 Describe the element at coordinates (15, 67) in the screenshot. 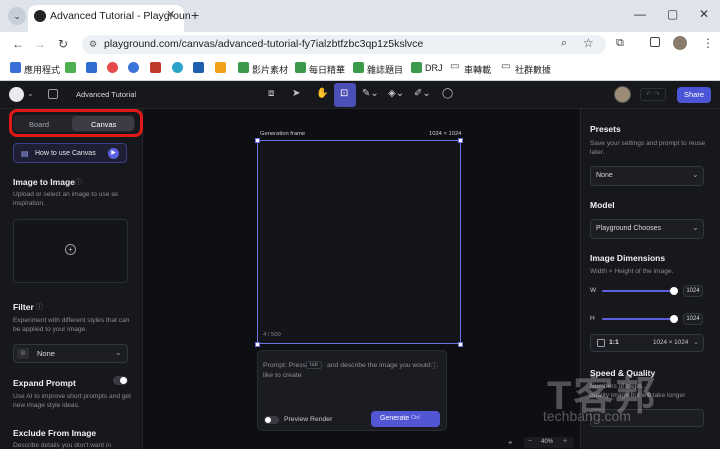

I see `apps-grid-icon` at that location.